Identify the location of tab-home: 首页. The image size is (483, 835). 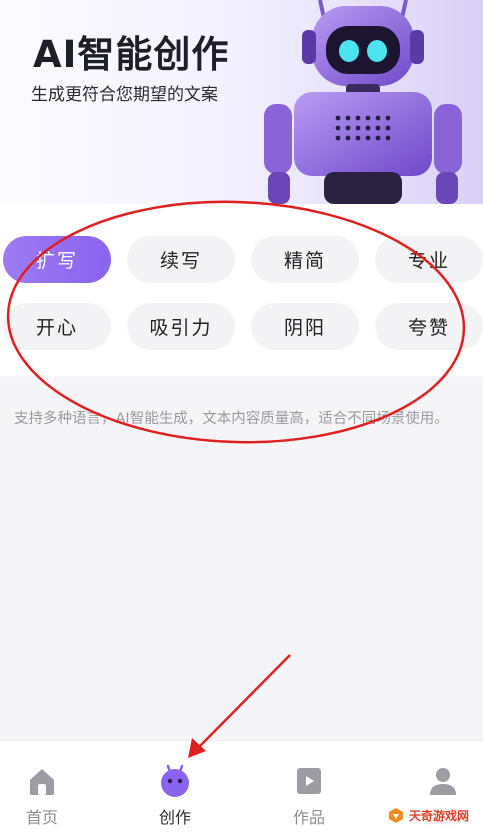
(51, 788).